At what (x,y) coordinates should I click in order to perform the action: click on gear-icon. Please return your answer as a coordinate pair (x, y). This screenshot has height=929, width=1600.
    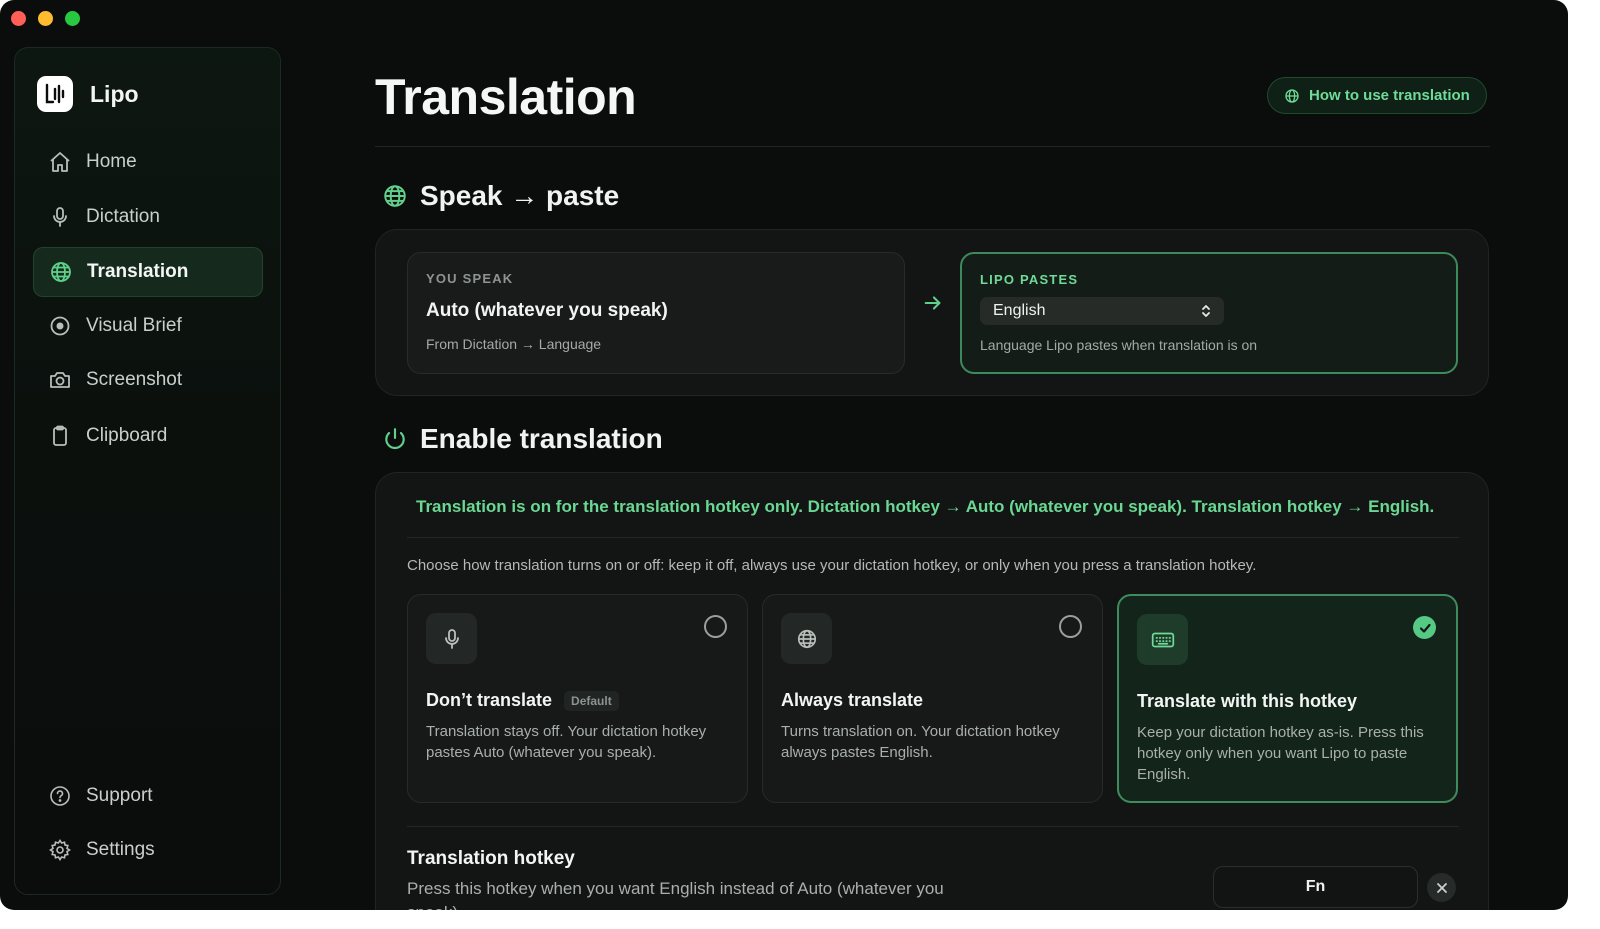
    Looking at the image, I should click on (60, 850).